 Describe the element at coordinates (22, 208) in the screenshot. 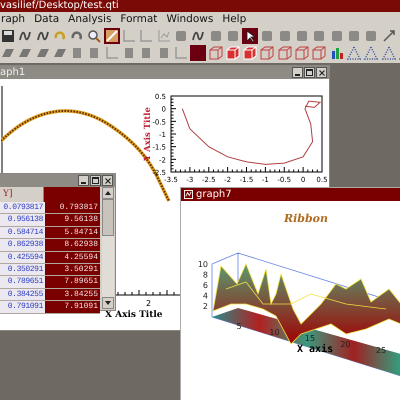

I see `table-cell: 0.0793817` at that location.